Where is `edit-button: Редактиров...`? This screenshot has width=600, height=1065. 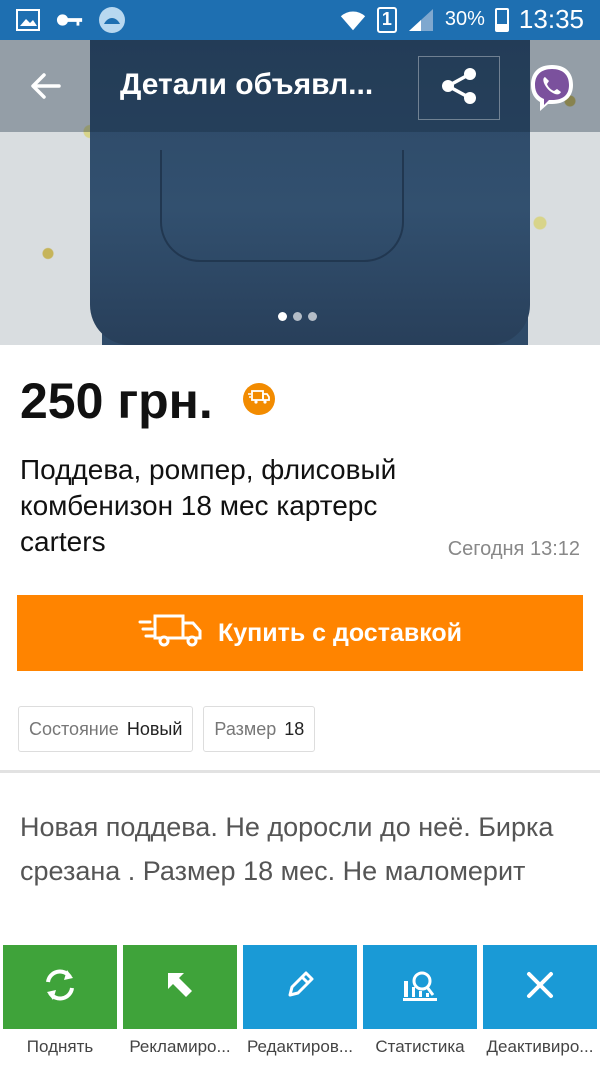
edit-button: Редактиров... is located at coordinates (300, 1005).